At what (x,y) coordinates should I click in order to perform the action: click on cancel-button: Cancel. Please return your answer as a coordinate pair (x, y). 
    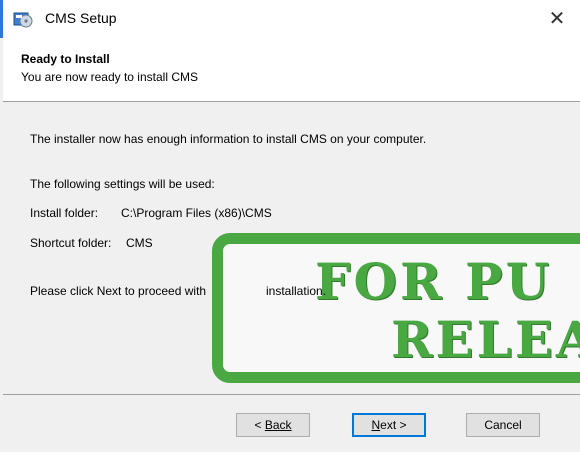
    Looking at the image, I should click on (503, 425).